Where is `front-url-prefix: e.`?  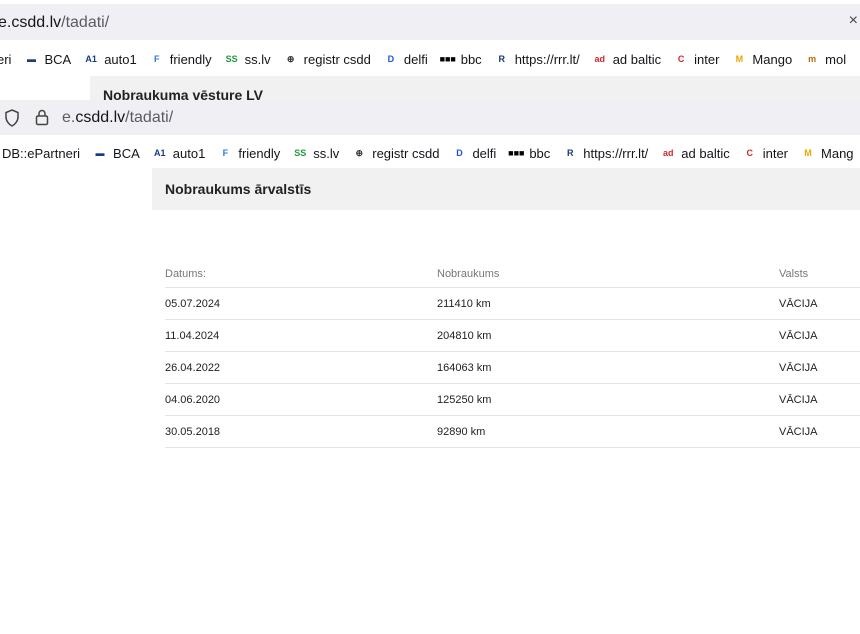
front-url-prefix: e. is located at coordinates (69, 117).